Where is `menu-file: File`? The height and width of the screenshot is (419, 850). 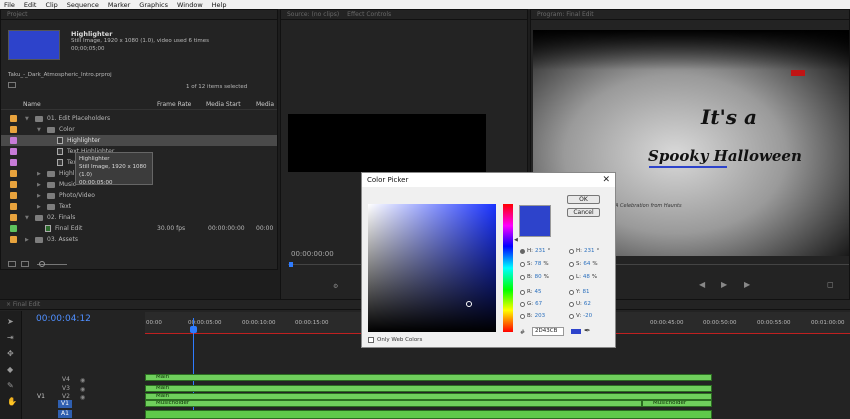
menu-file: File is located at coordinates (9, 5).